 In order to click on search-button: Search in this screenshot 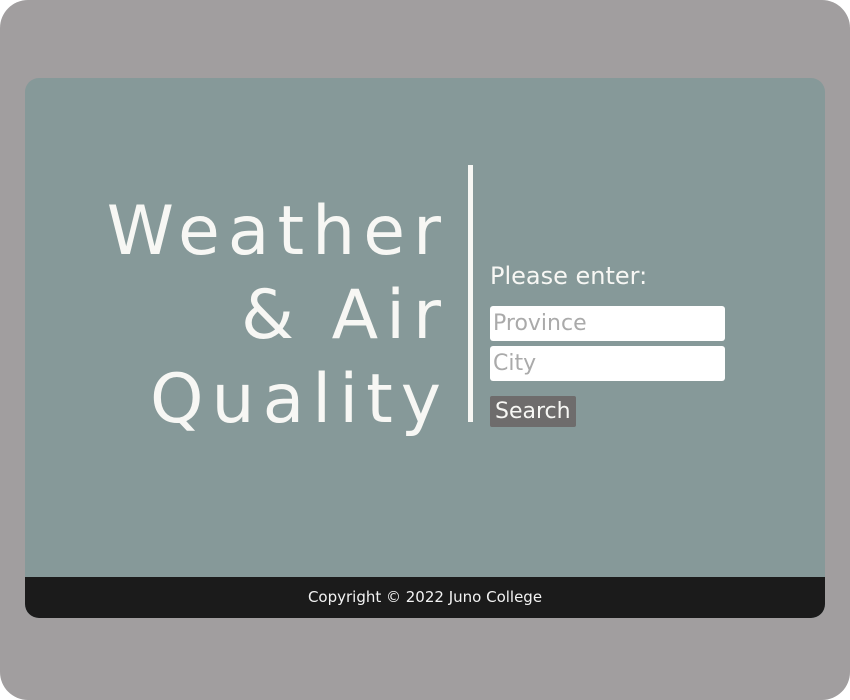, I will do `click(533, 411)`.